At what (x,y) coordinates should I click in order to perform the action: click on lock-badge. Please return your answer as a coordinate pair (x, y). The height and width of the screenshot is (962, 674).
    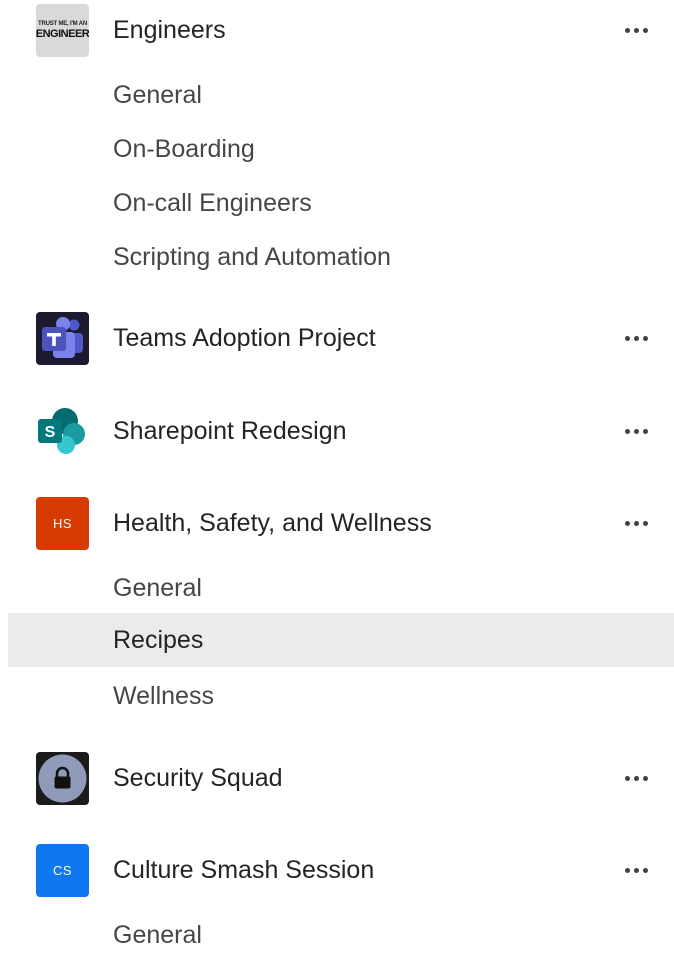
    Looking at the image, I should click on (62, 778).